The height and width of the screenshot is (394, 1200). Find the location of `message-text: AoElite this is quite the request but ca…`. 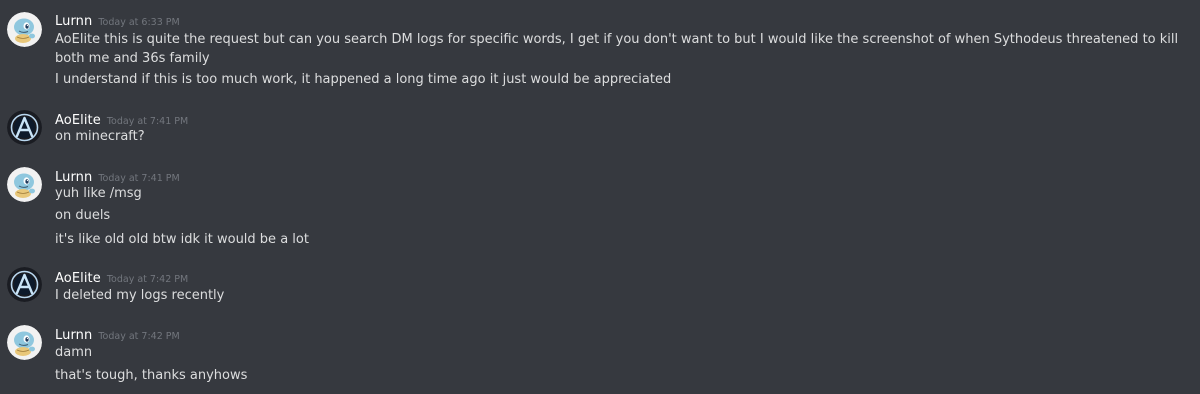

message-text: AoElite this is quite the request but ca… is located at coordinates (617, 49).